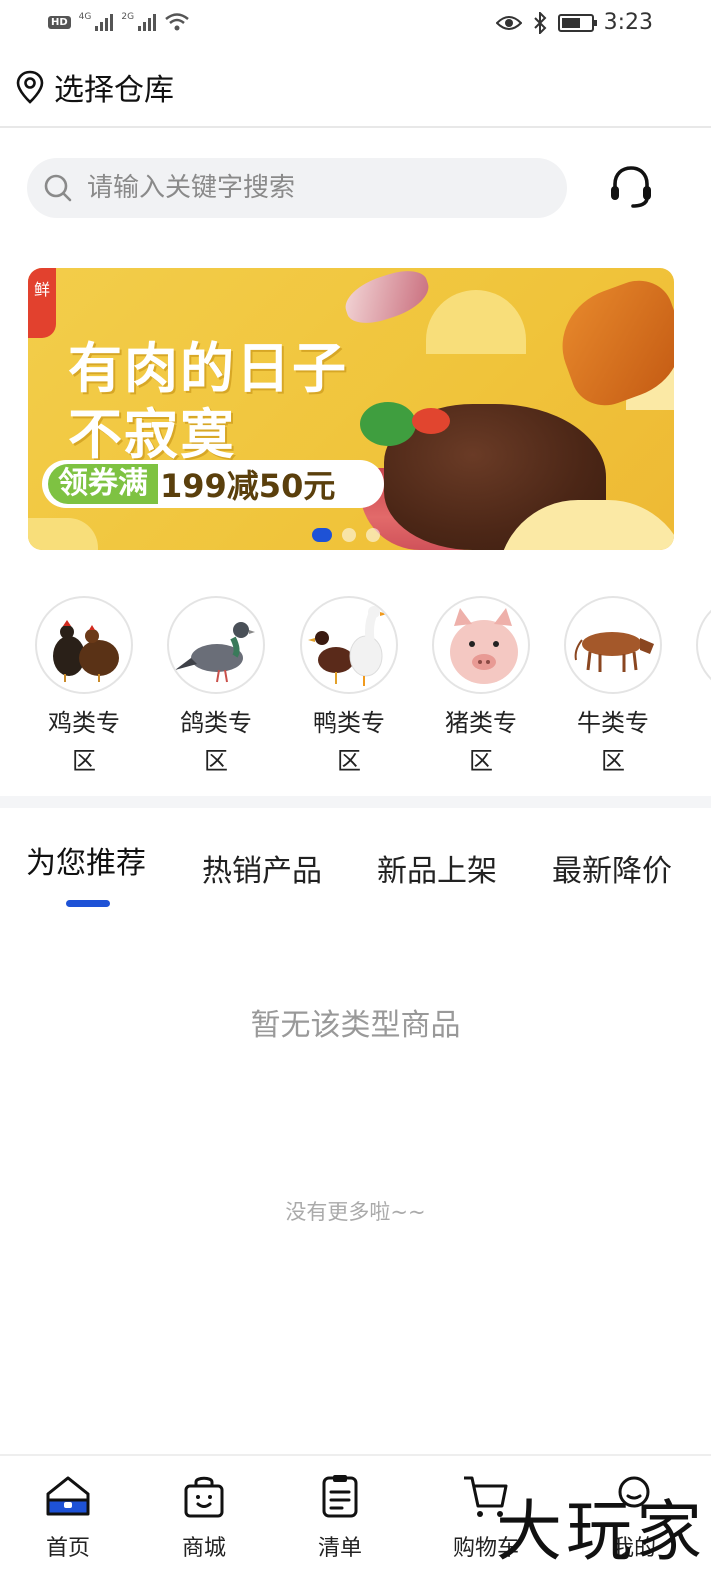 This screenshot has height=1591, width=711. I want to click on pigeon-icon, so click(216, 645).